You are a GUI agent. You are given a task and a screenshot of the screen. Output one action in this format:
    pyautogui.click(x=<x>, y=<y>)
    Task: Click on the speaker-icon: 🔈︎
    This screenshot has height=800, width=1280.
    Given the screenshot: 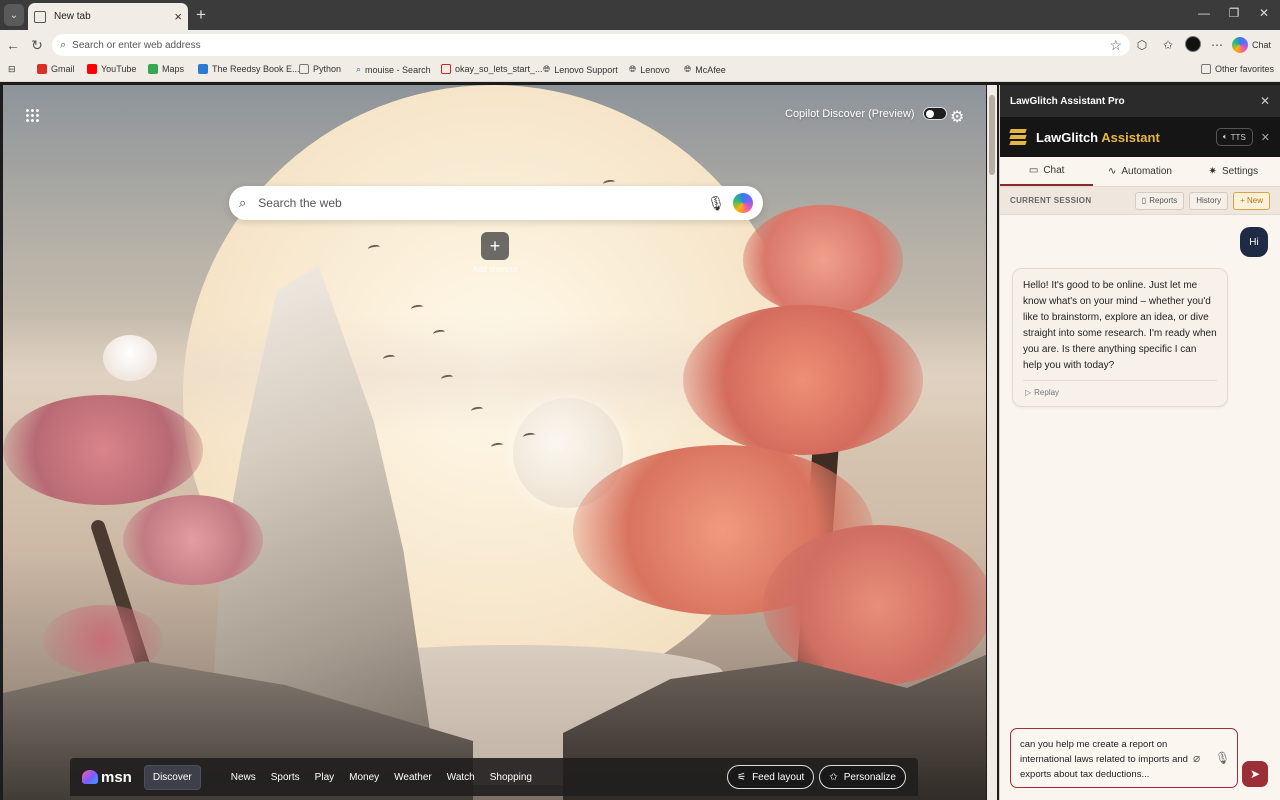 What is the action you would take?
    pyautogui.click(x=1225, y=136)
    